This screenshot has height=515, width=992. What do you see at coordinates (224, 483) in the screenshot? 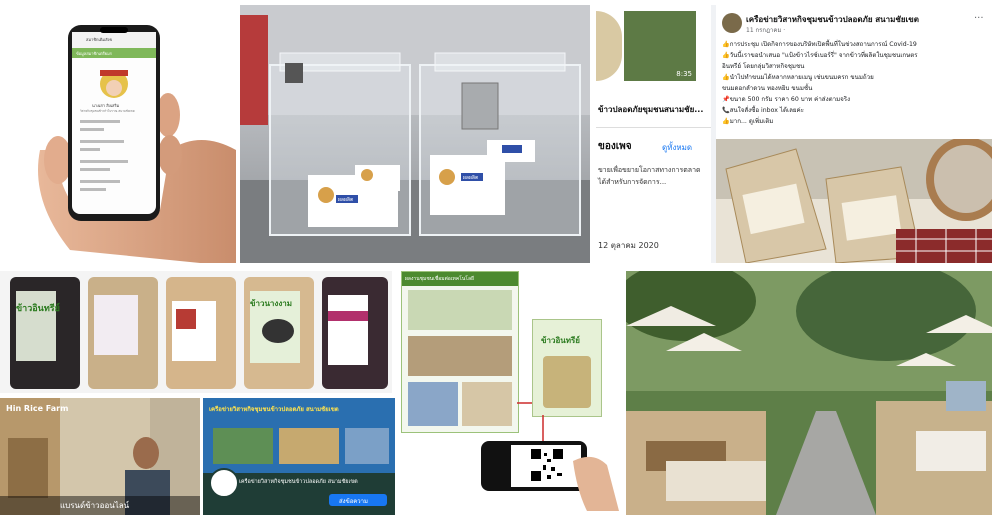
I see `group-avatar` at bounding box center [224, 483].